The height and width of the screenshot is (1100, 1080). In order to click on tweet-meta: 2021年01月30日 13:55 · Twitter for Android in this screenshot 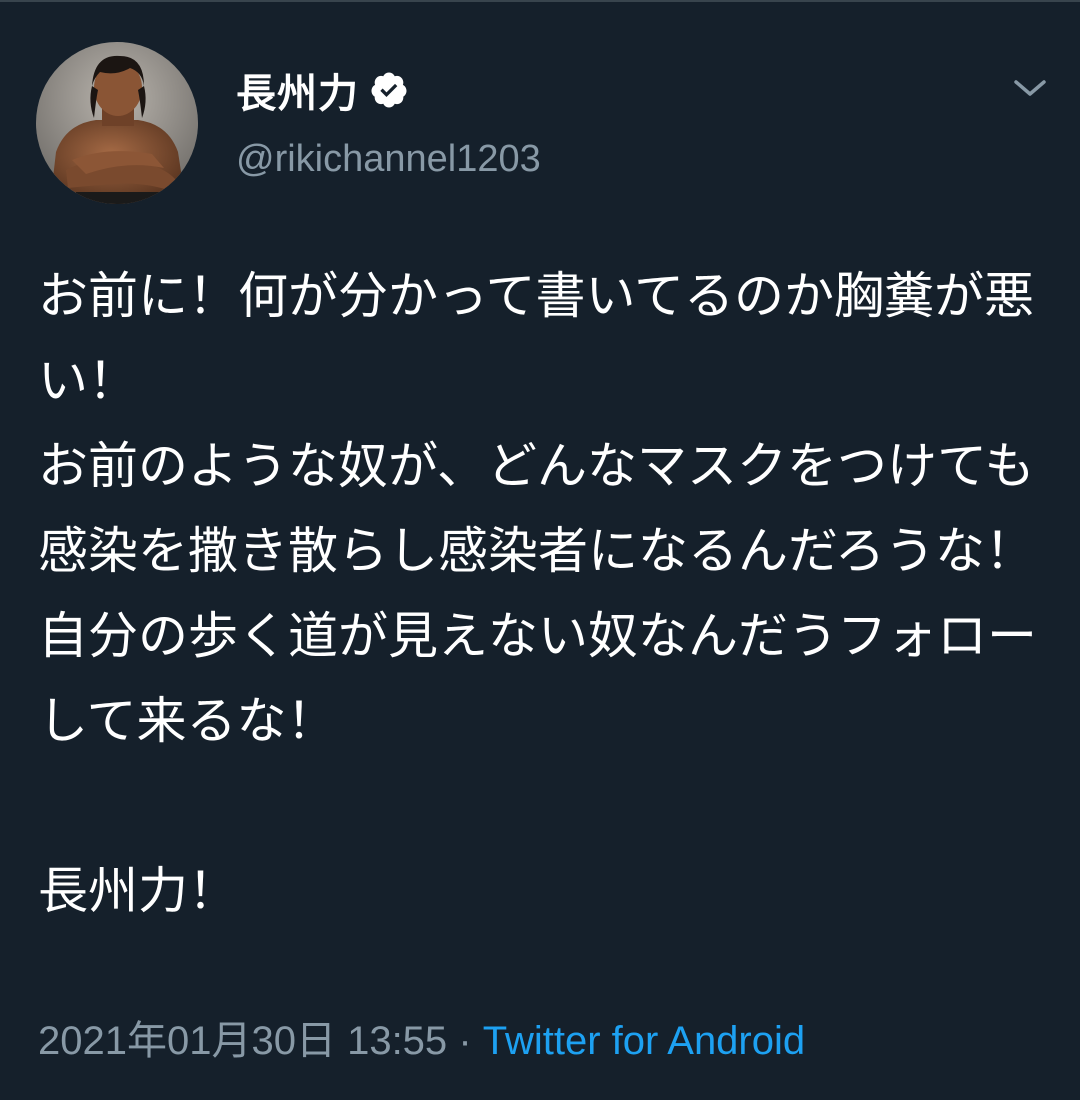, I will do `click(421, 1037)`.